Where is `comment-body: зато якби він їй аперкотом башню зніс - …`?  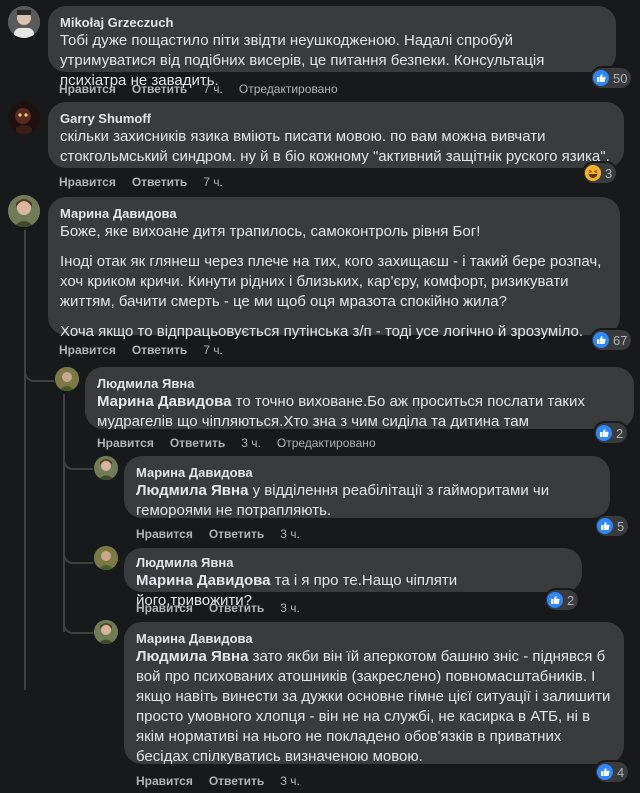 comment-body: зато якби він їй аперкотом башню зніс - … is located at coordinates (373, 706).